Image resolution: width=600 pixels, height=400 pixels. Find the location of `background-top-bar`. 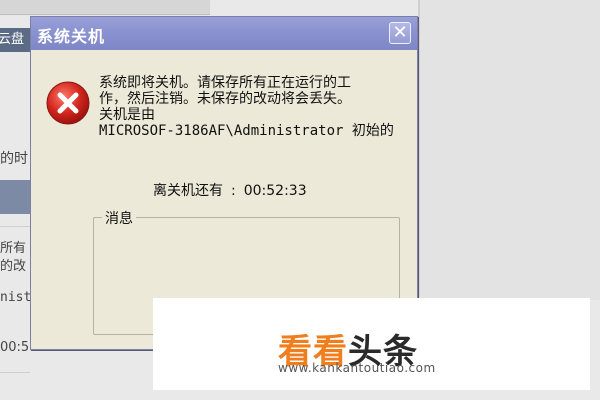

background-top-bar is located at coordinates (105, 7).